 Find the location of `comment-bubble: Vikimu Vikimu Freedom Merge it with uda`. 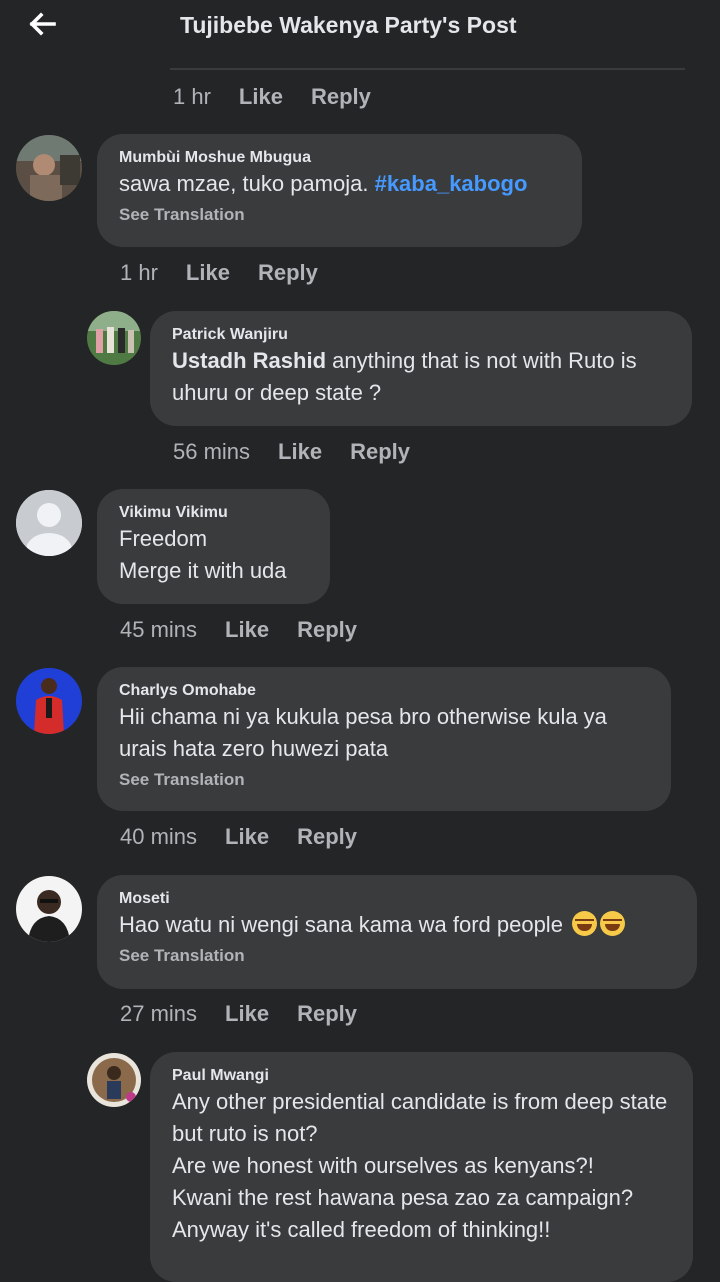

comment-bubble: Vikimu Vikimu Freedom Merge it with uda is located at coordinates (213, 546).